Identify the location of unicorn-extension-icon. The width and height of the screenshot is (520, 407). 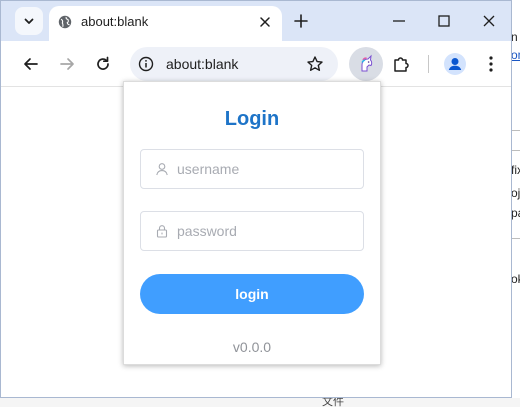
(367, 63).